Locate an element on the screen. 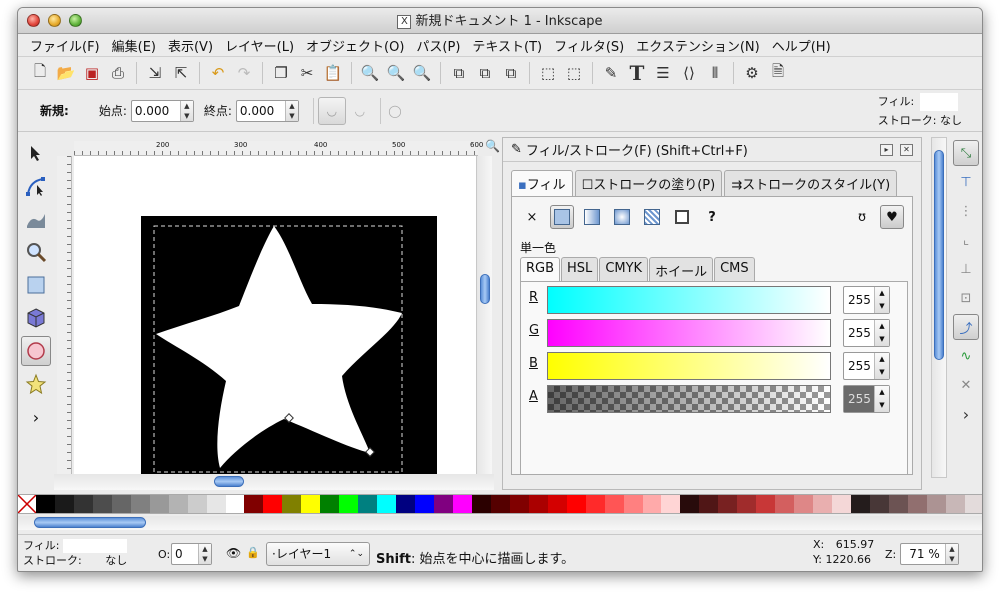  menu-layer: レイヤー(L) is located at coordinates (259, 45).